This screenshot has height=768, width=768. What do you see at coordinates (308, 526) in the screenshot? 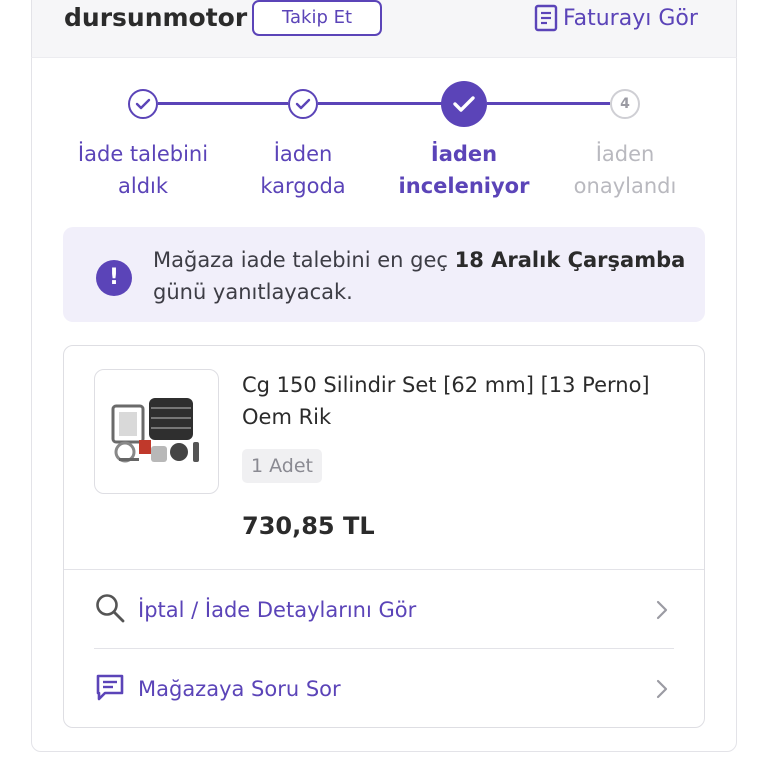
I see `product-price: 730,85 TL` at bounding box center [308, 526].